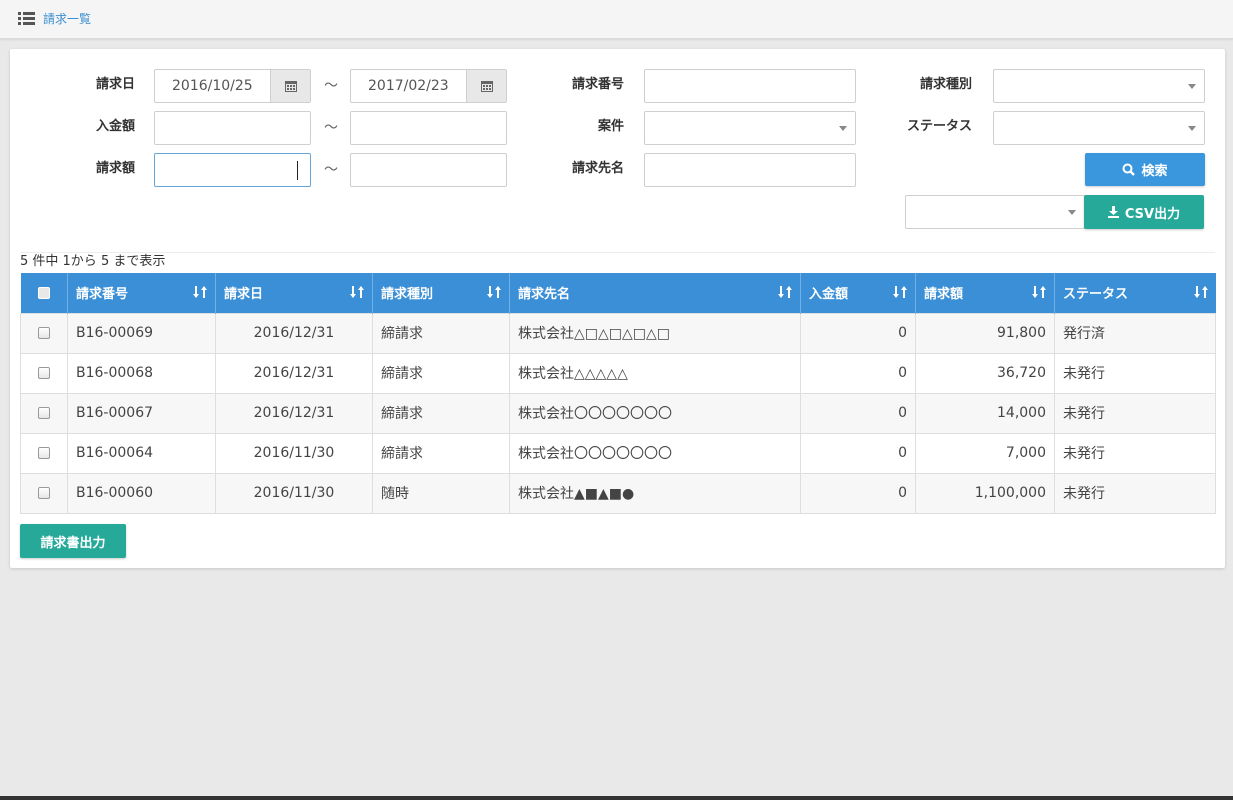 The height and width of the screenshot is (800, 1233). I want to click on search-button: 検索, so click(1145, 169).